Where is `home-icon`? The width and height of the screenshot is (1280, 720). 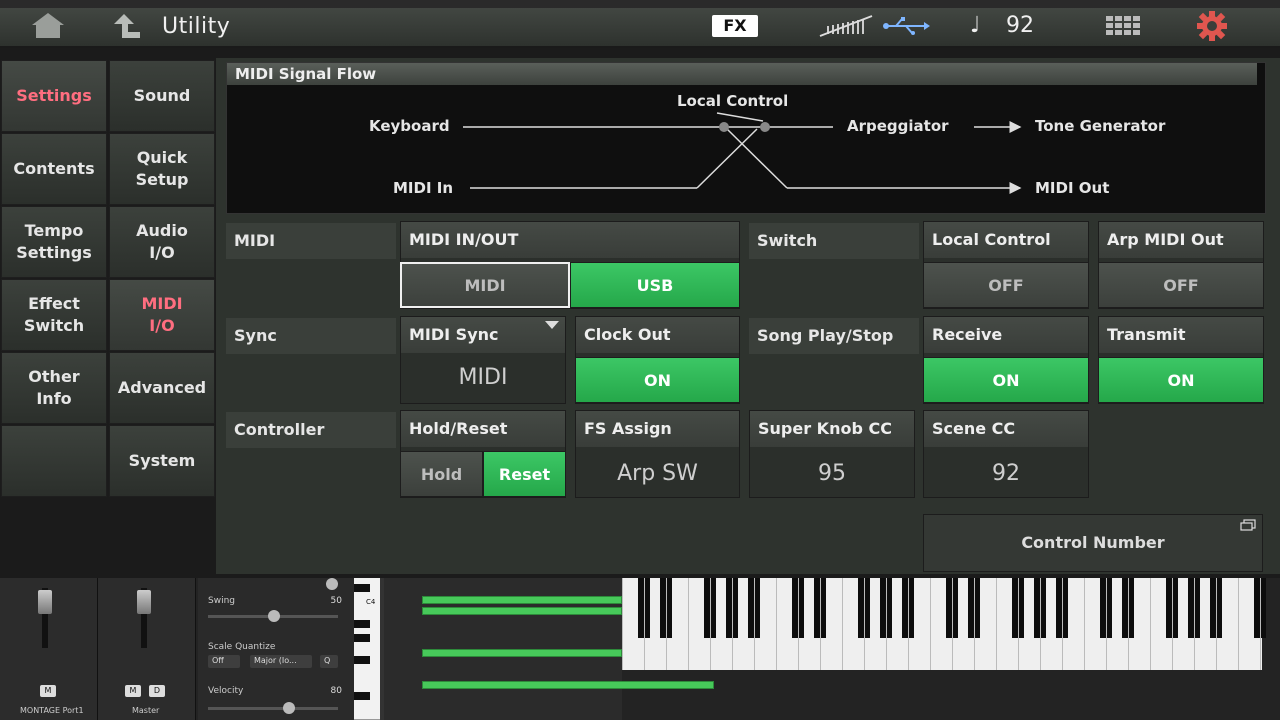
home-icon is located at coordinates (48, 25).